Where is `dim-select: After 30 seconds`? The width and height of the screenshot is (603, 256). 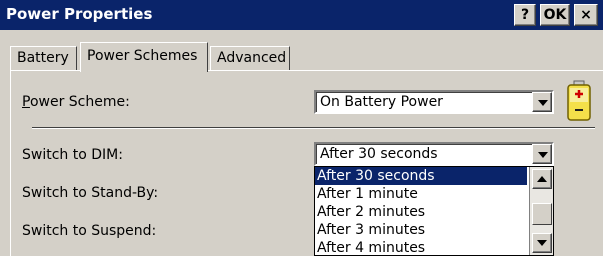
dim-select: After 30 seconds is located at coordinates (434, 154).